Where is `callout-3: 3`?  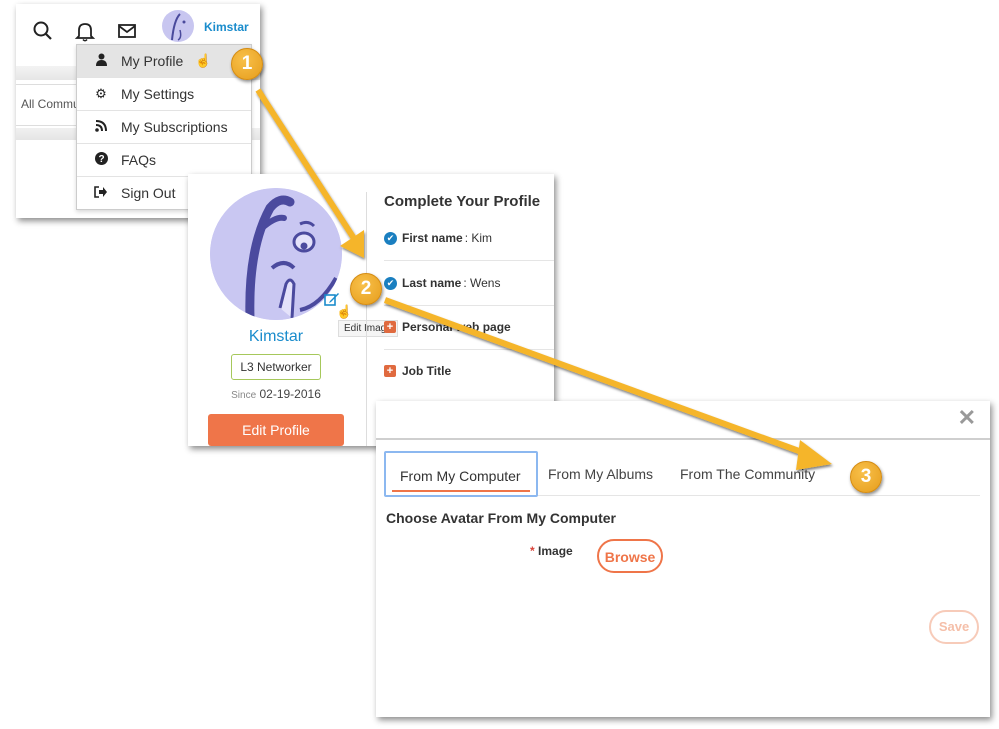
callout-3: 3 is located at coordinates (866, 477).